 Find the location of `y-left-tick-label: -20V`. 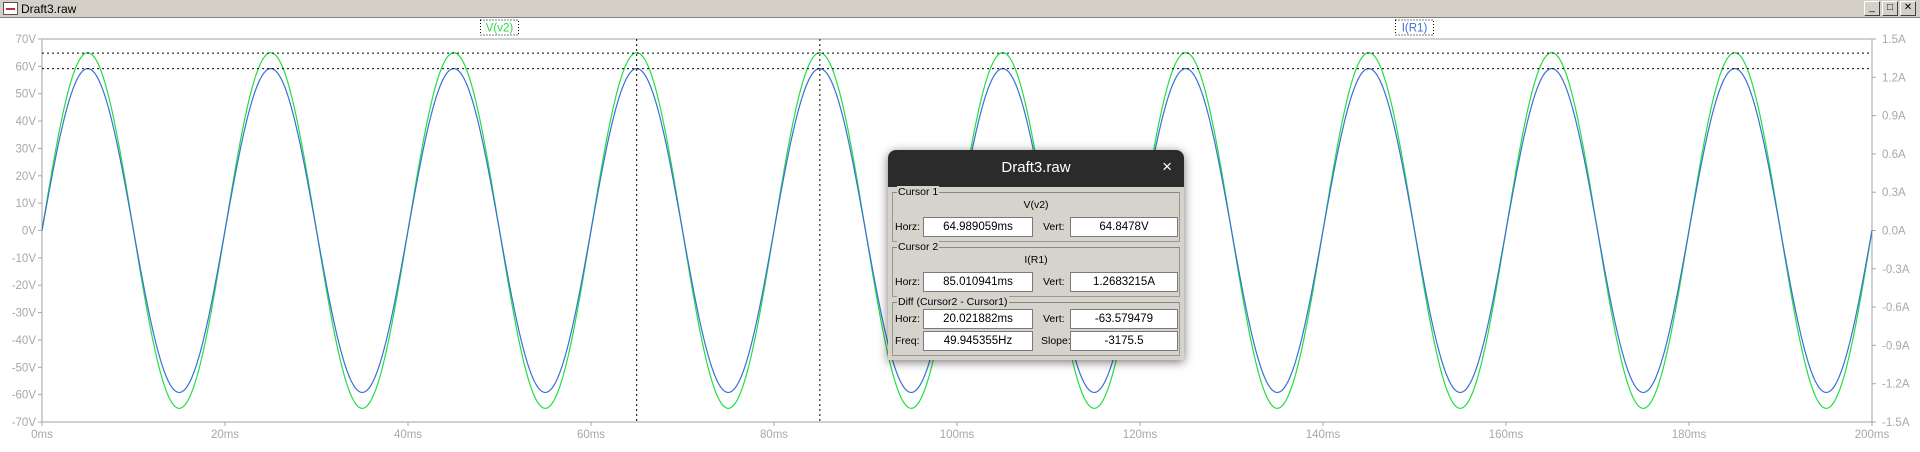

y-left-tick-label: -20V is located at coordinates (24, 286).